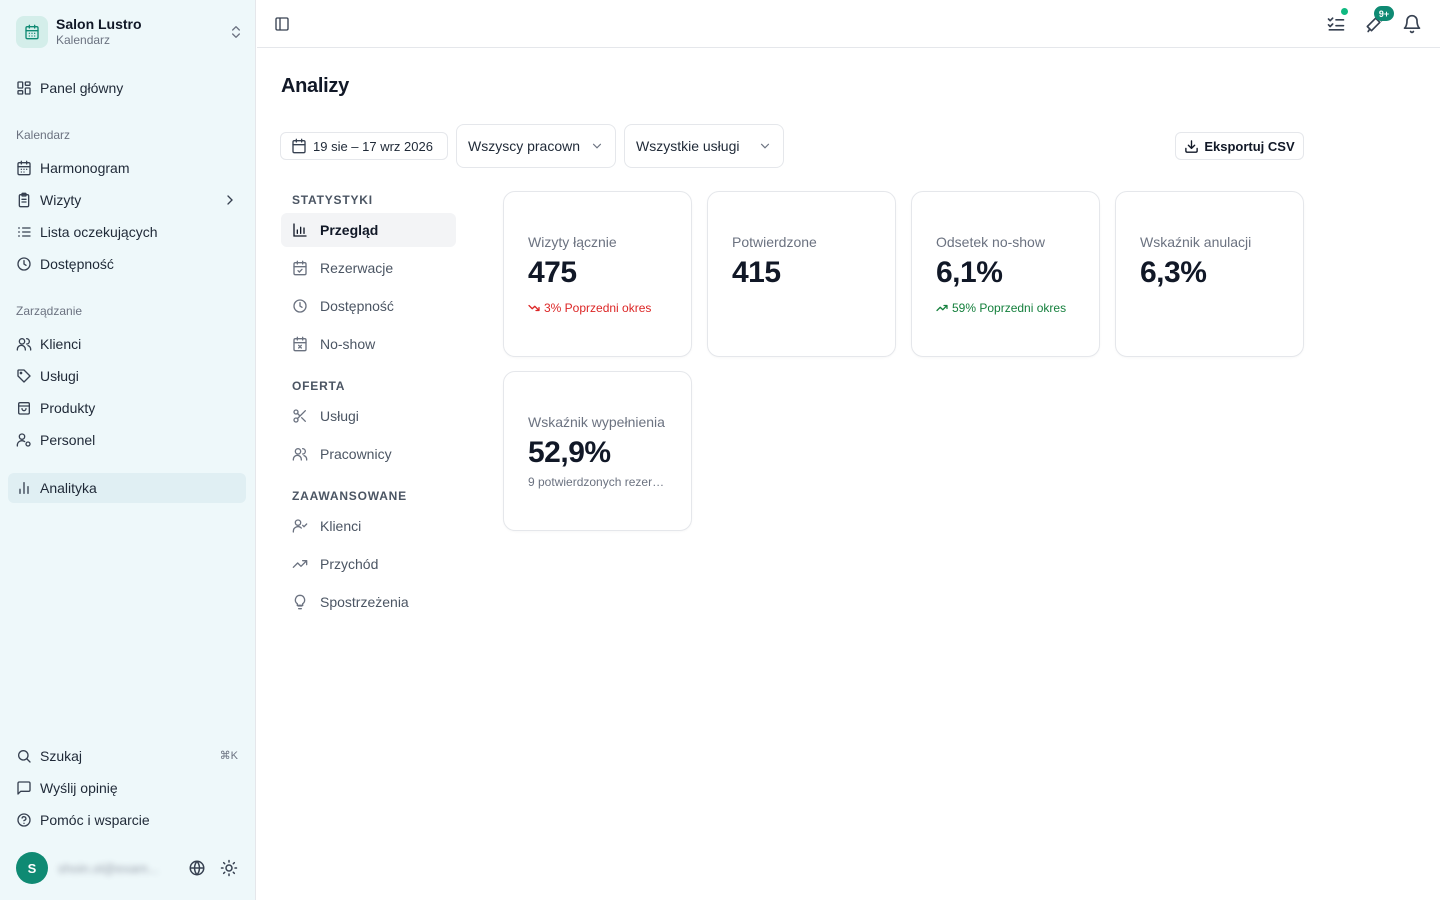 The width and height of the screenshot is (1440, 900). I want to click on announcements-button: 9+, so click(1379, 20).